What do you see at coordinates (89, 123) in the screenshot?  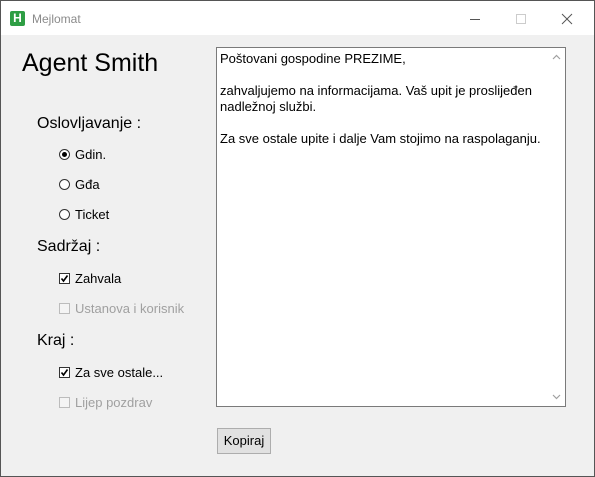 I see `greeting-group-label: Oslovljavanje :` at bounding box center [89, 123].